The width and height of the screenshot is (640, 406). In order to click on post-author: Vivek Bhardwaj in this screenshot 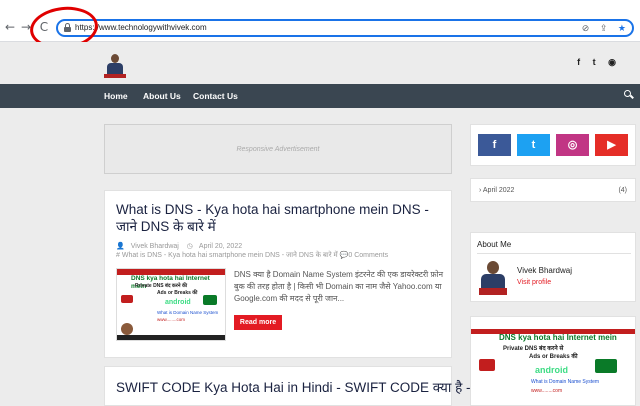, I will do `click(155, 246)`.